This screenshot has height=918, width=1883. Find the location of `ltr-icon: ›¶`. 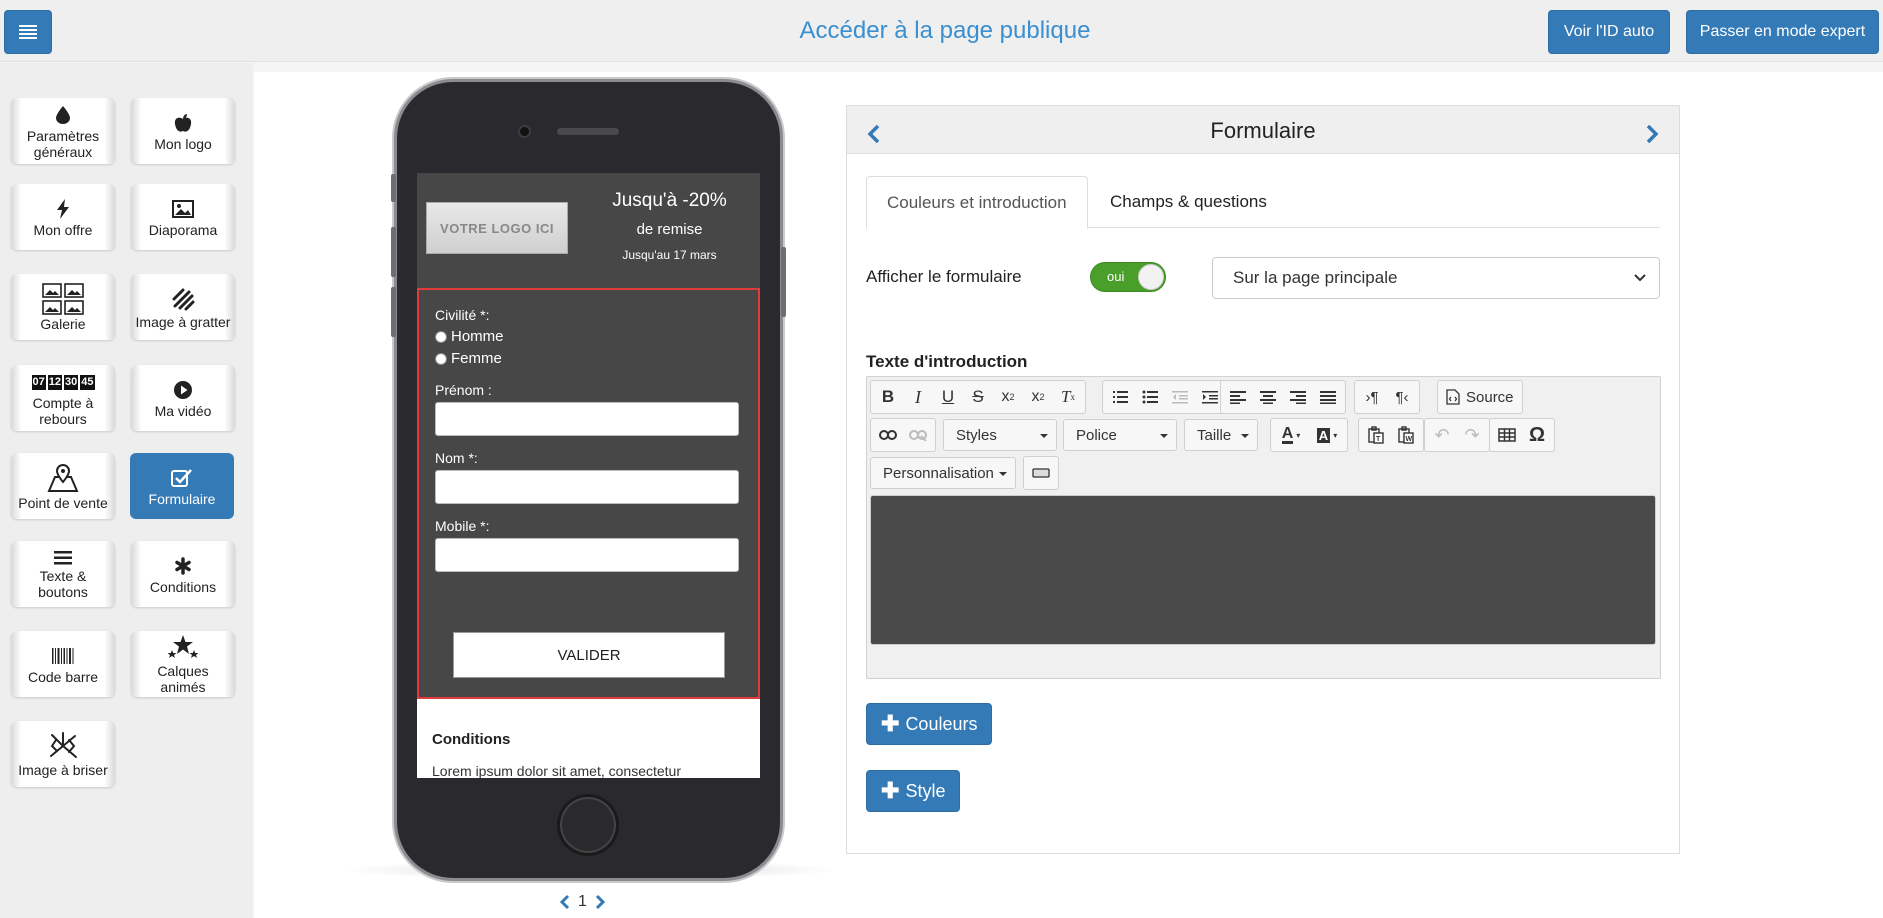

ltr-icon: ›¶ is located at coordinates (1372, 397).